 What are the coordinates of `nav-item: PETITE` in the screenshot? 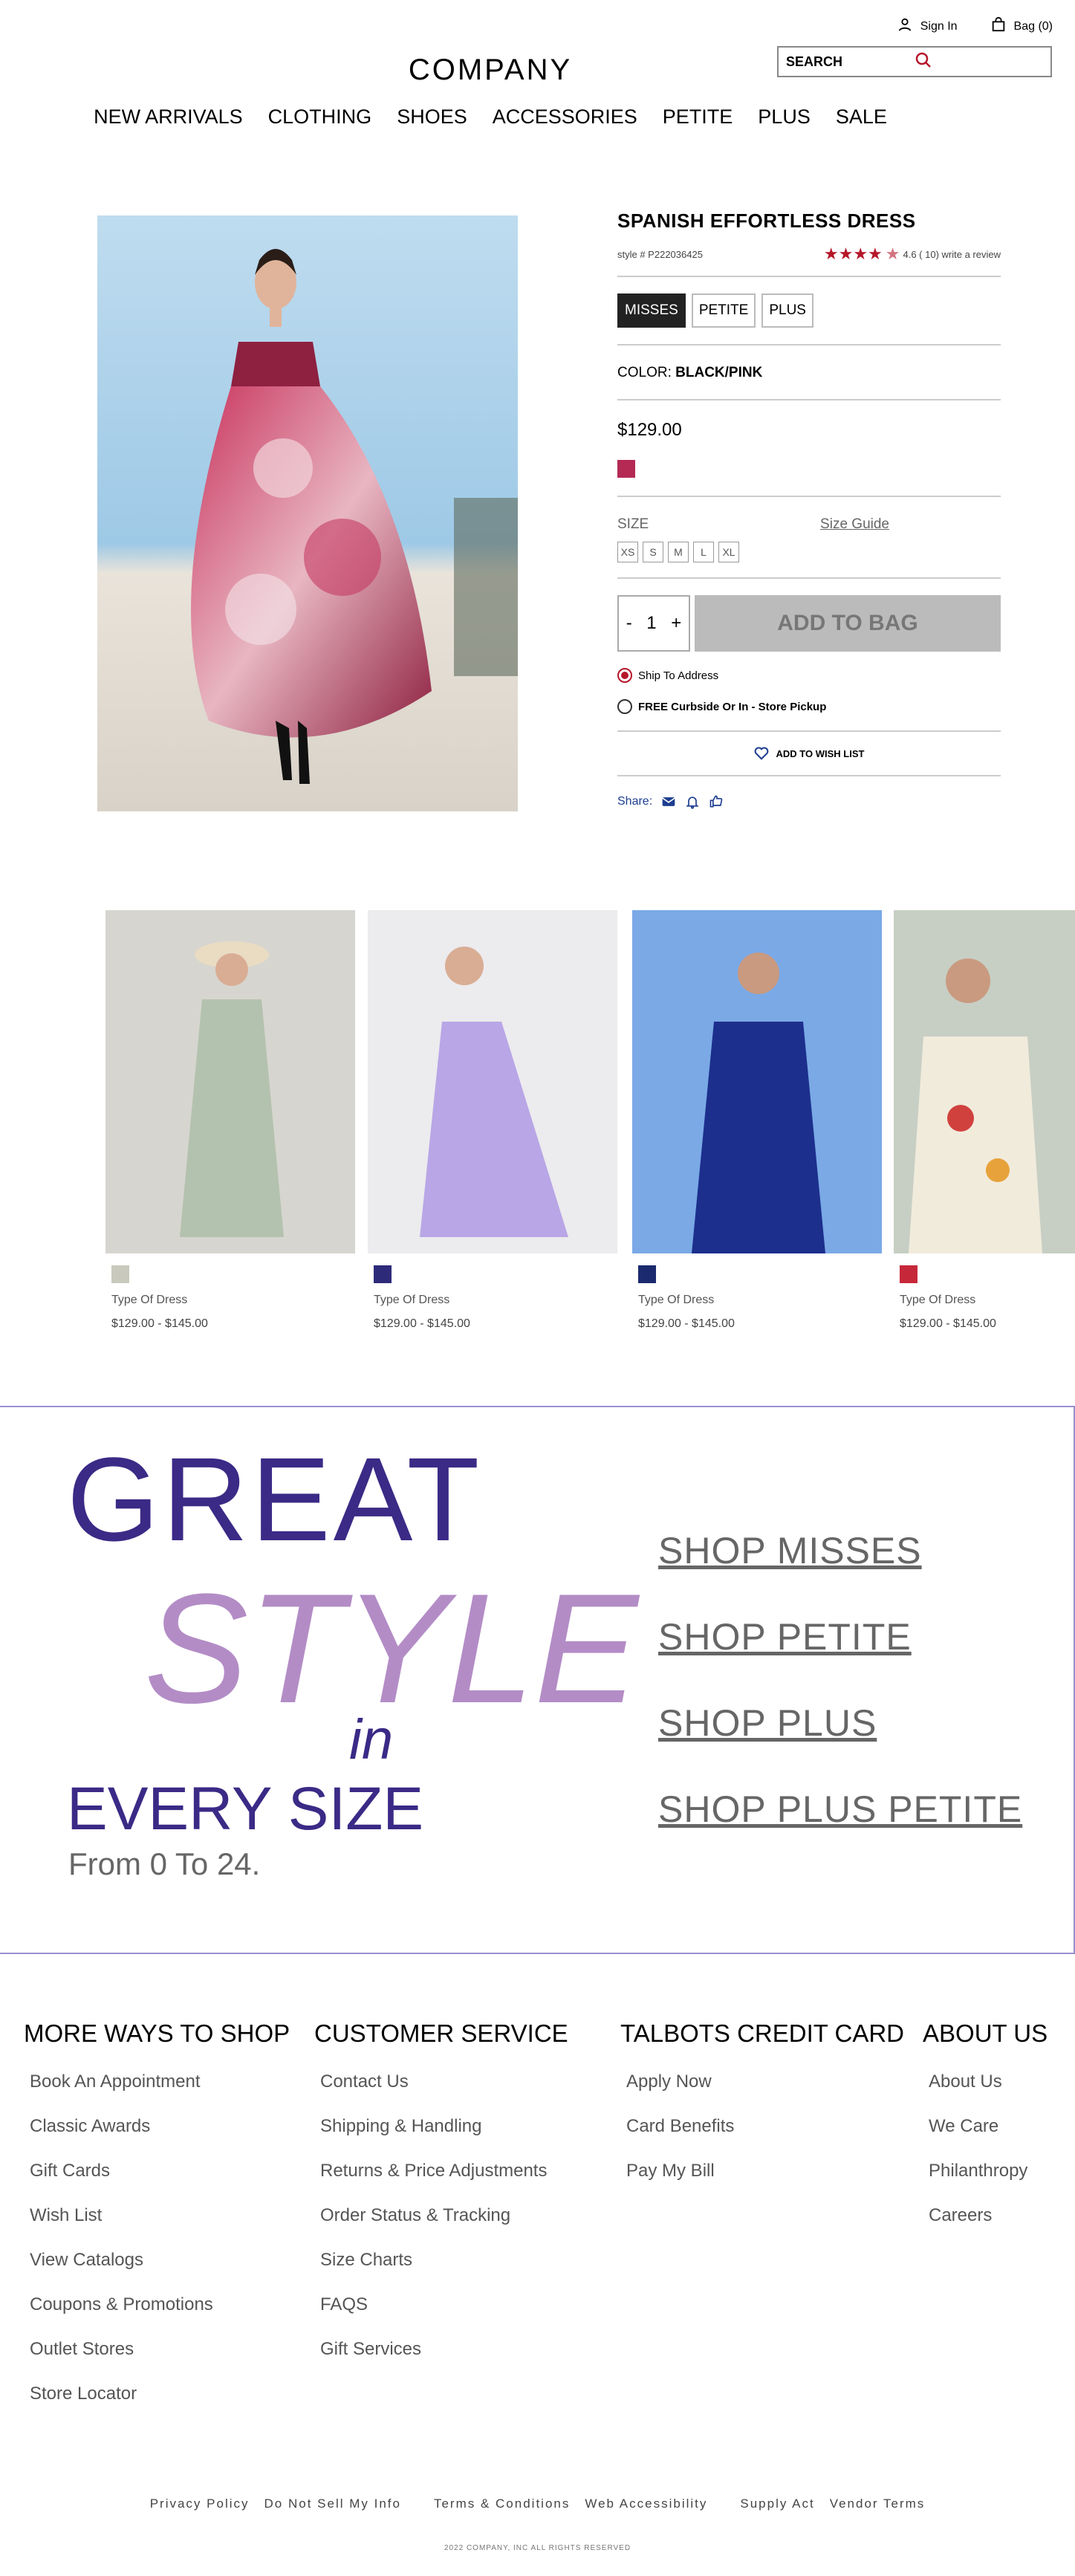 It's located at (698, 117).